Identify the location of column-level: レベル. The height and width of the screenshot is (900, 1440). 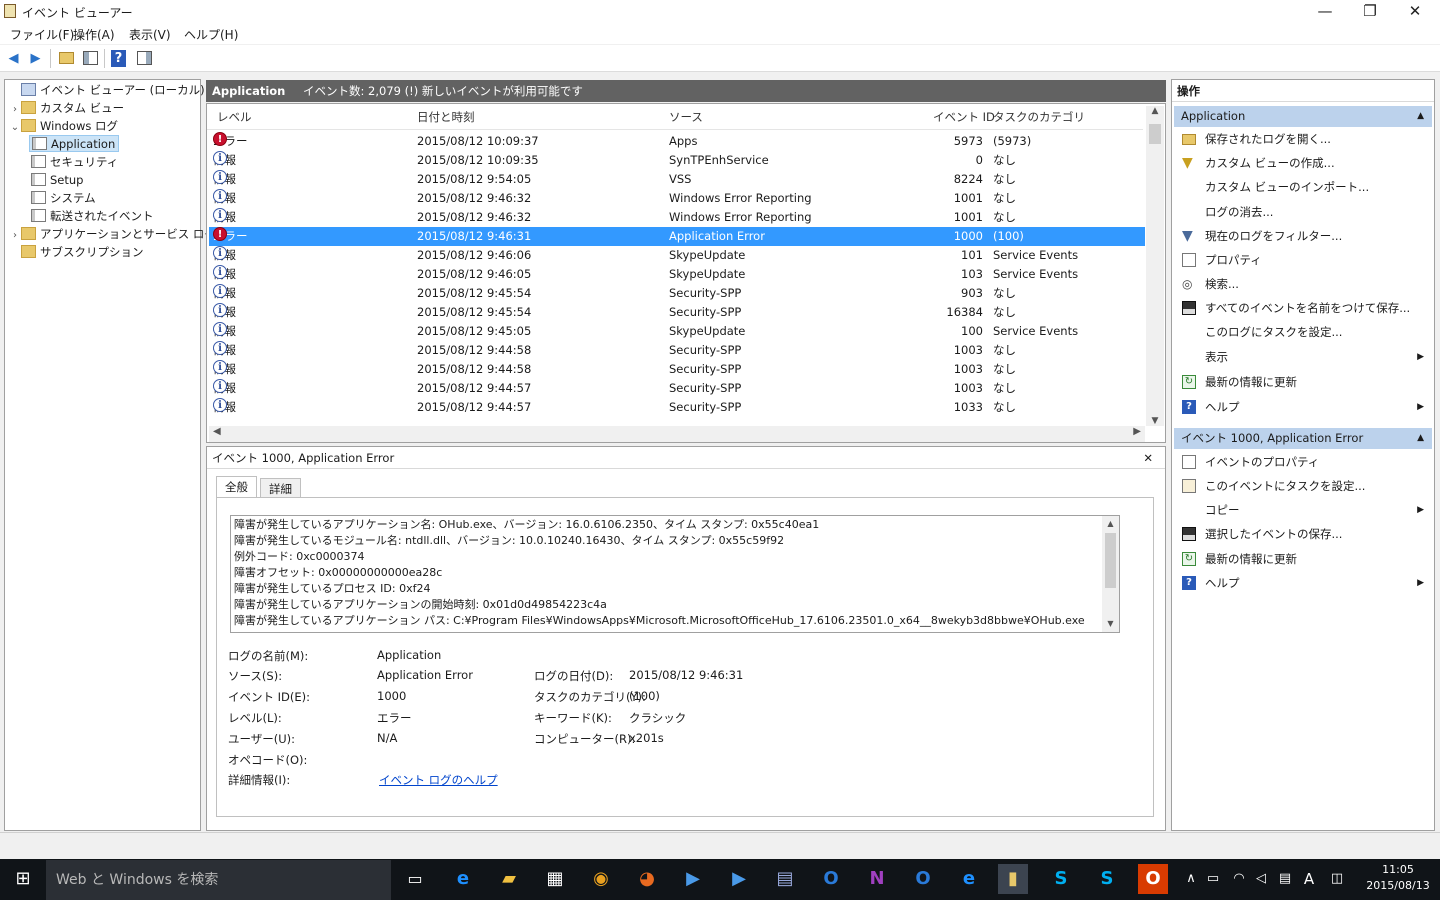
(234, 117).